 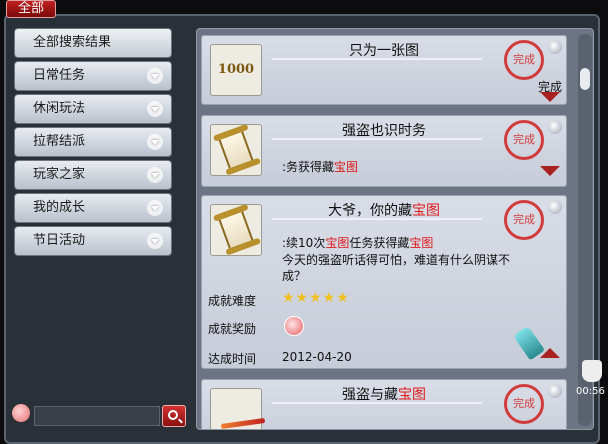 What do you see at coordinates (59, 75) in the screenshot?
I see `sidebar-item-label: 日常任务` at bounding box center [59, 75].